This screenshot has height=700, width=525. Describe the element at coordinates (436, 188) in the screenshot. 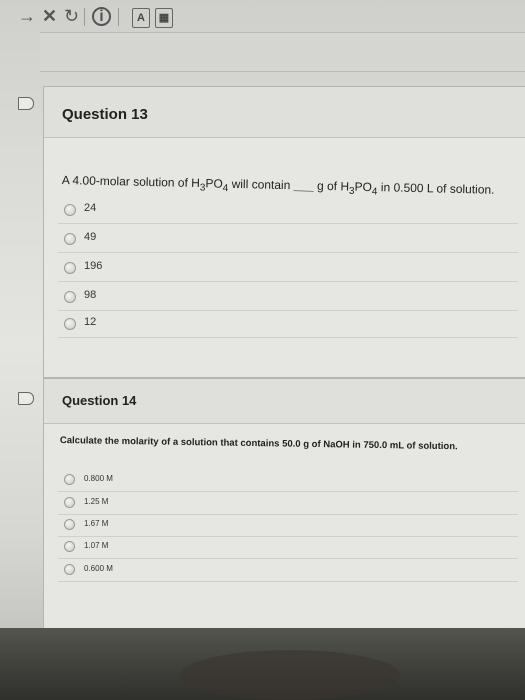

I see `question-13-text-part: in 0.500 L of solution.` at that location.